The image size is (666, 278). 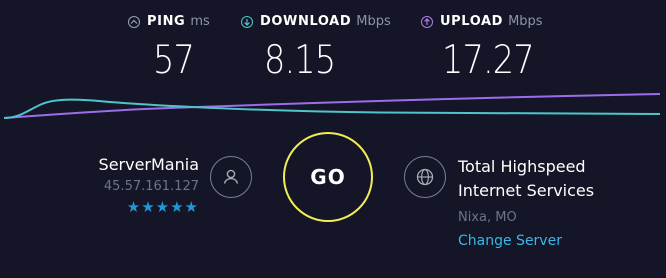 I want to click on isp-name: ServerMania, so click(x=148, y=164).